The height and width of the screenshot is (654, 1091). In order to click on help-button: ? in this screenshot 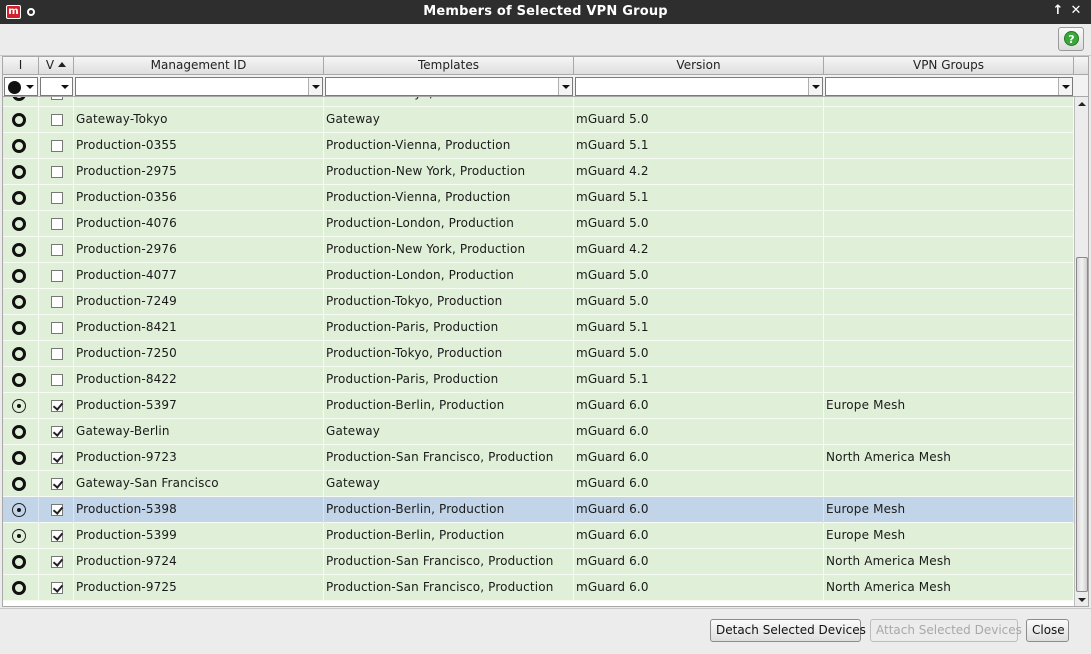, I will do `click(1071, 39)`.